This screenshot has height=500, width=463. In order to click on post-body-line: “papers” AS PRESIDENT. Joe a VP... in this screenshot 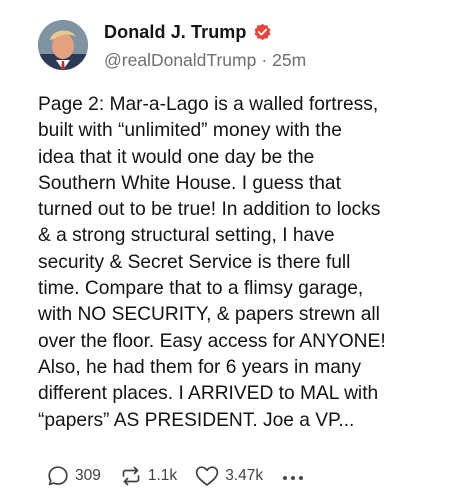, I will do `click(196, 420)`.